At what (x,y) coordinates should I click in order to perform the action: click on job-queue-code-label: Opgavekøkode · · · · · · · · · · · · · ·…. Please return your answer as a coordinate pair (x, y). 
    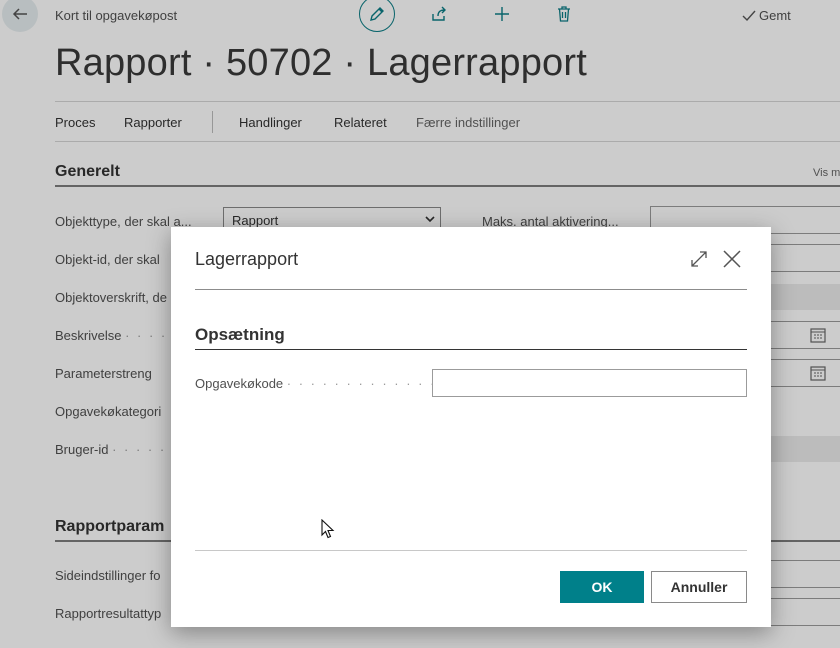
    Looking at the image, I should click on (333, 383).